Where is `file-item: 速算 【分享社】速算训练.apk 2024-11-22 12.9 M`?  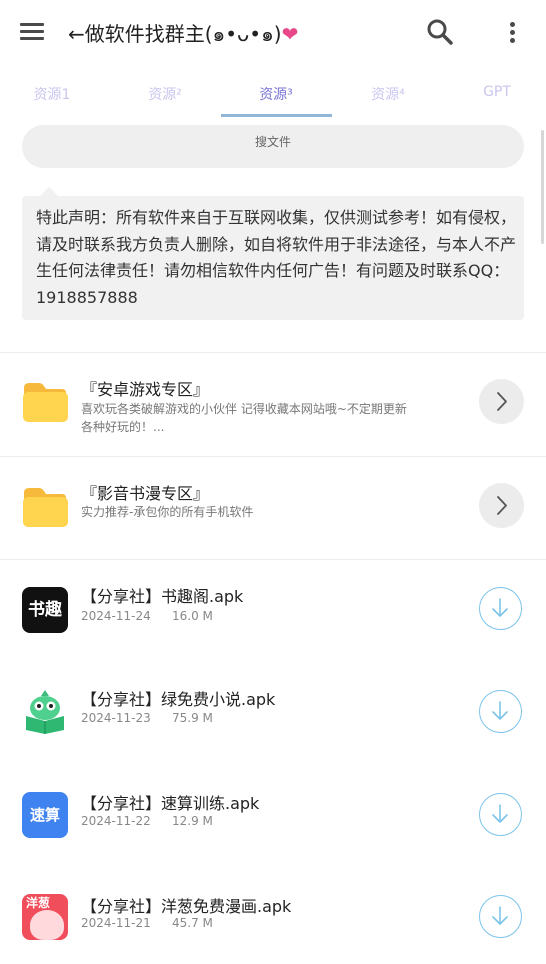 file-item: 速算 【分享社】速算训练.apk 2024-11-22 12.9 M is located at coordinates (273, 816).